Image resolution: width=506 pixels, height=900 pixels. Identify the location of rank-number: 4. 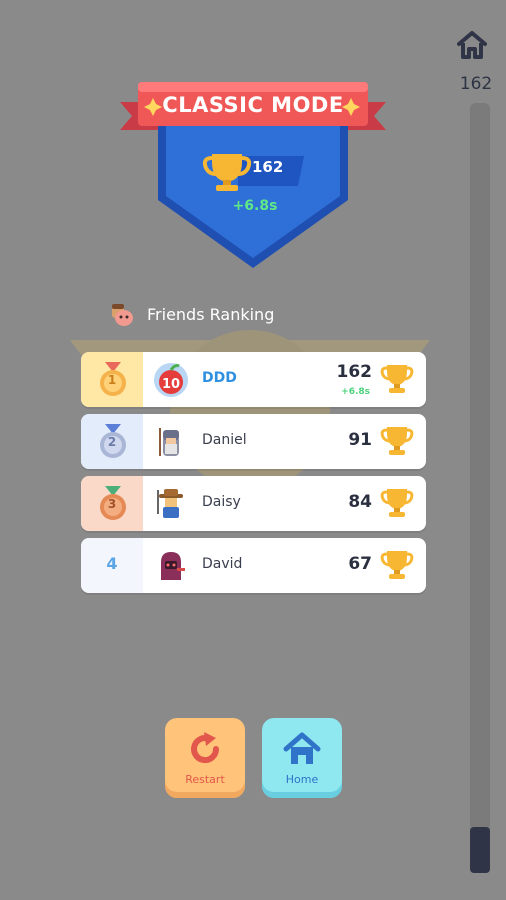
(112, 563).